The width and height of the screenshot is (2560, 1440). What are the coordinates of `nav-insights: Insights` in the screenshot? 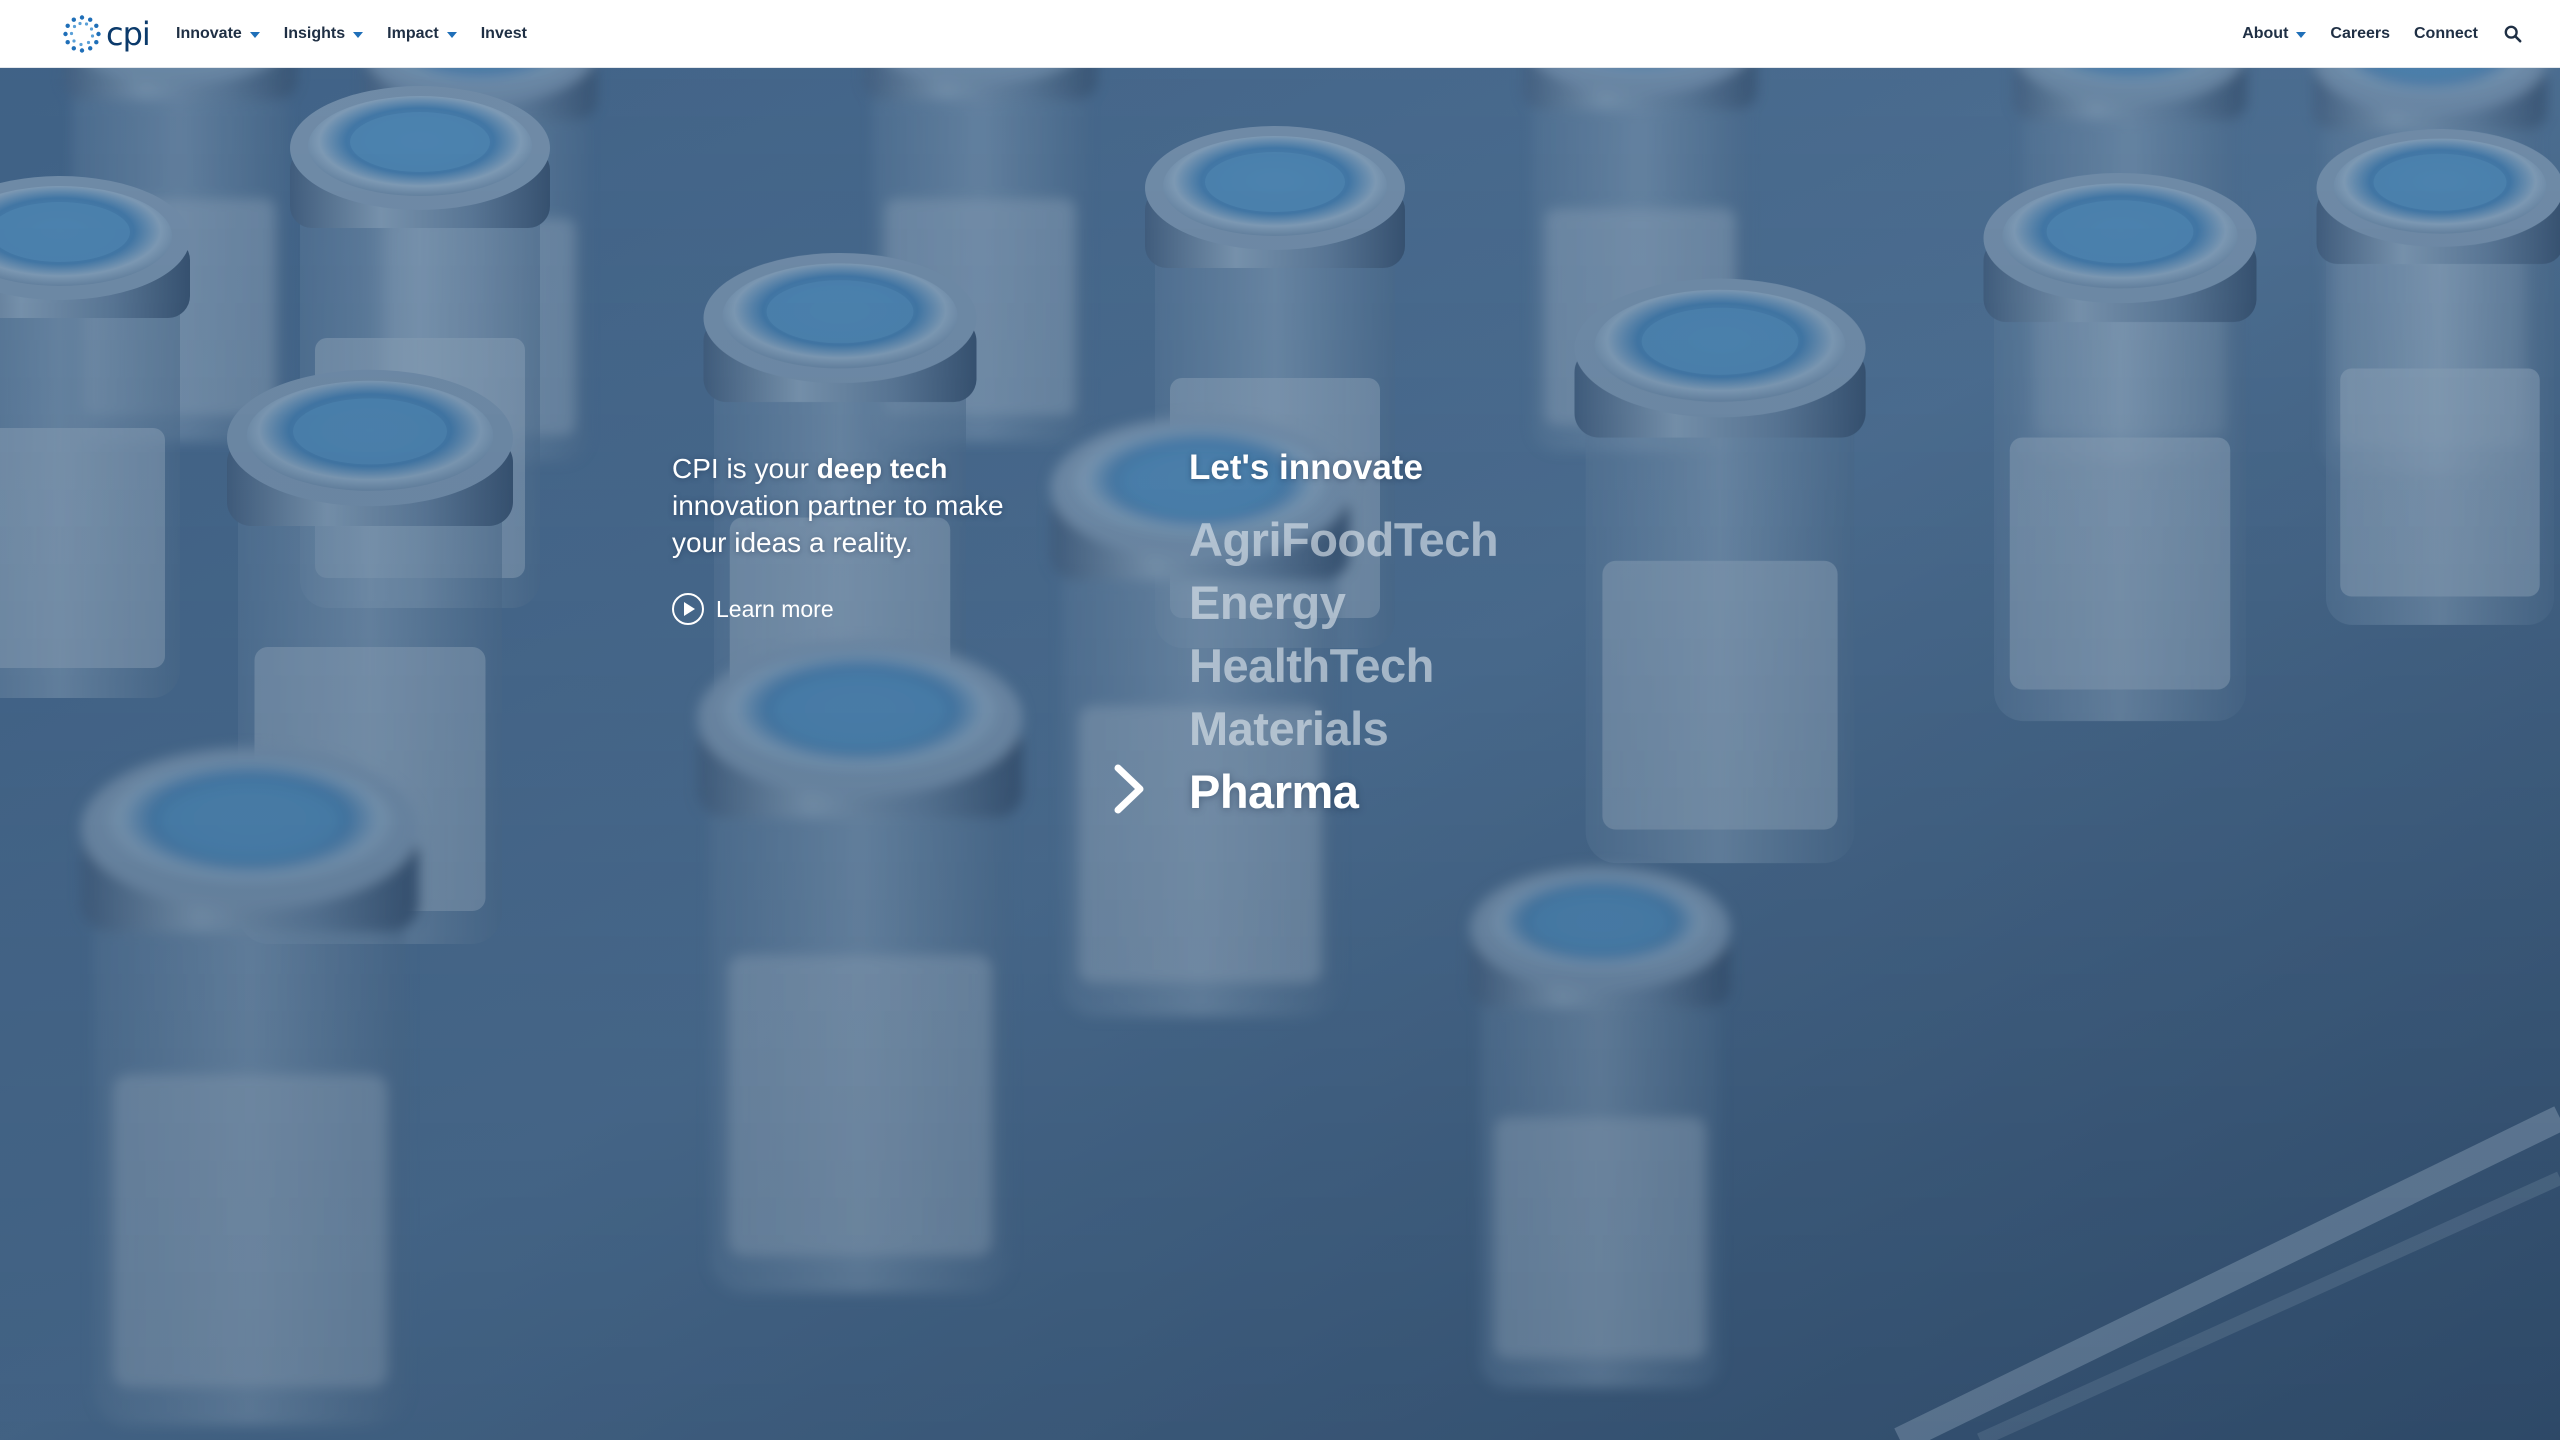 It's located at (323, 34).